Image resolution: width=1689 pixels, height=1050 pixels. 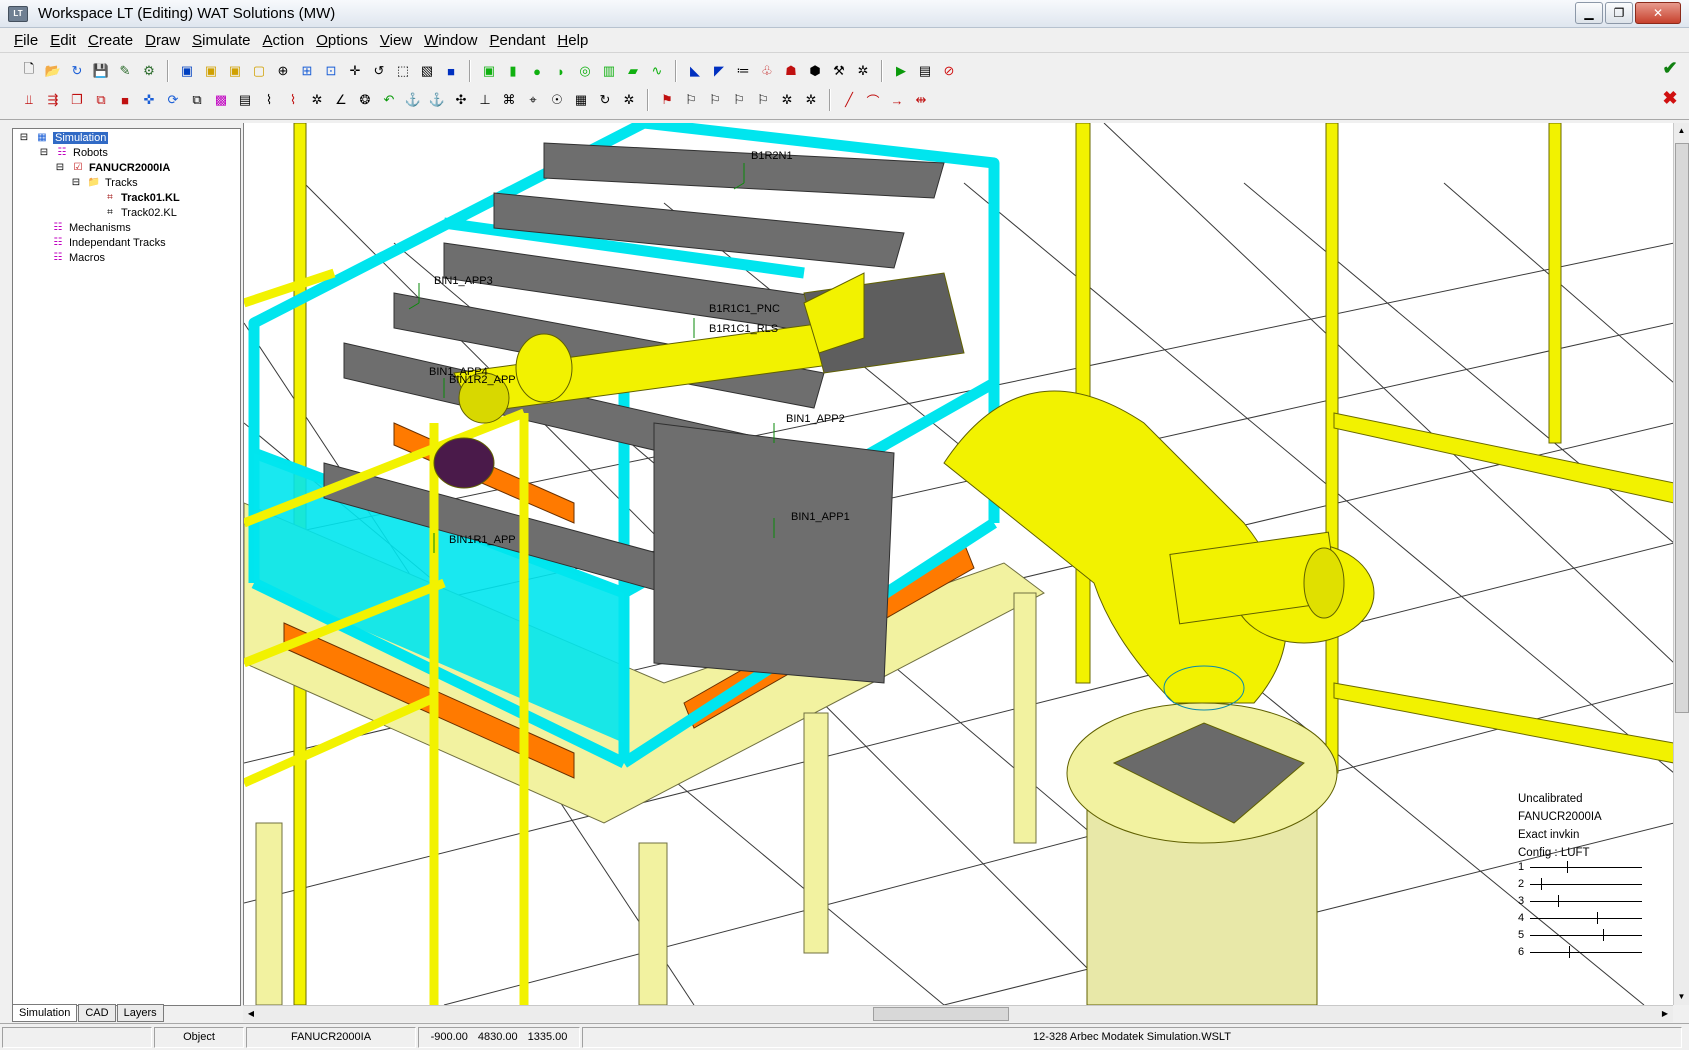 I want to click on part-icon: ⬢, so click(x=815, y=71).